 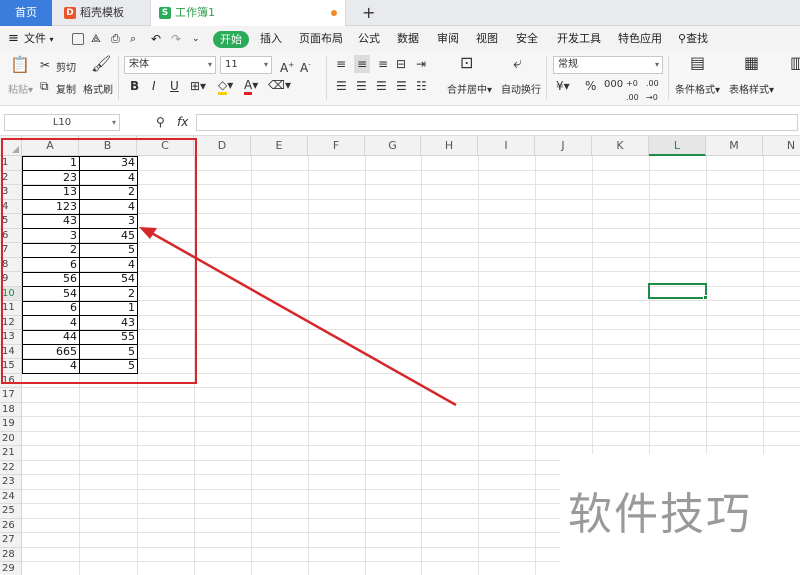 I want to click on watermark: 软件技巧, so click(x=660, y=514).